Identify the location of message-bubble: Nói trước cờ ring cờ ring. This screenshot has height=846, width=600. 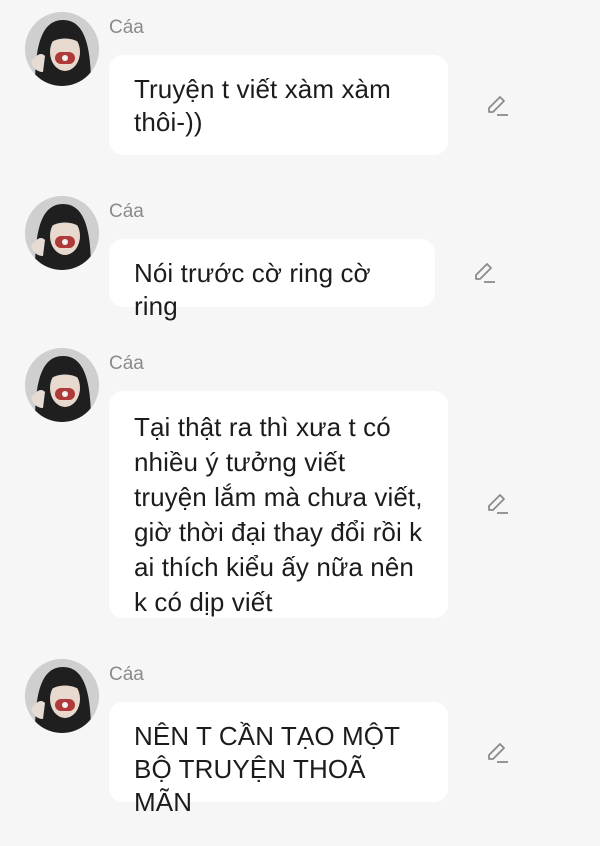
(272, 280).